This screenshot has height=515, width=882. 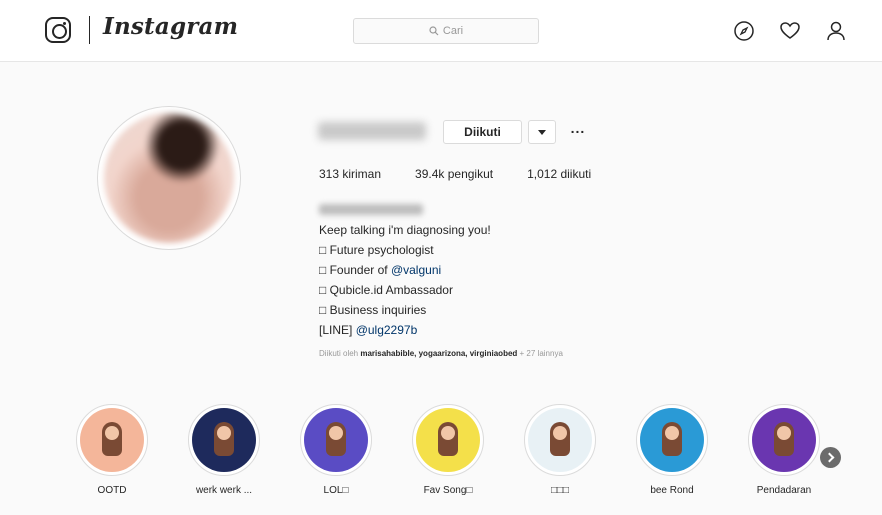 I want to click on highlight-item: □□□, so click(x=560, y=450).